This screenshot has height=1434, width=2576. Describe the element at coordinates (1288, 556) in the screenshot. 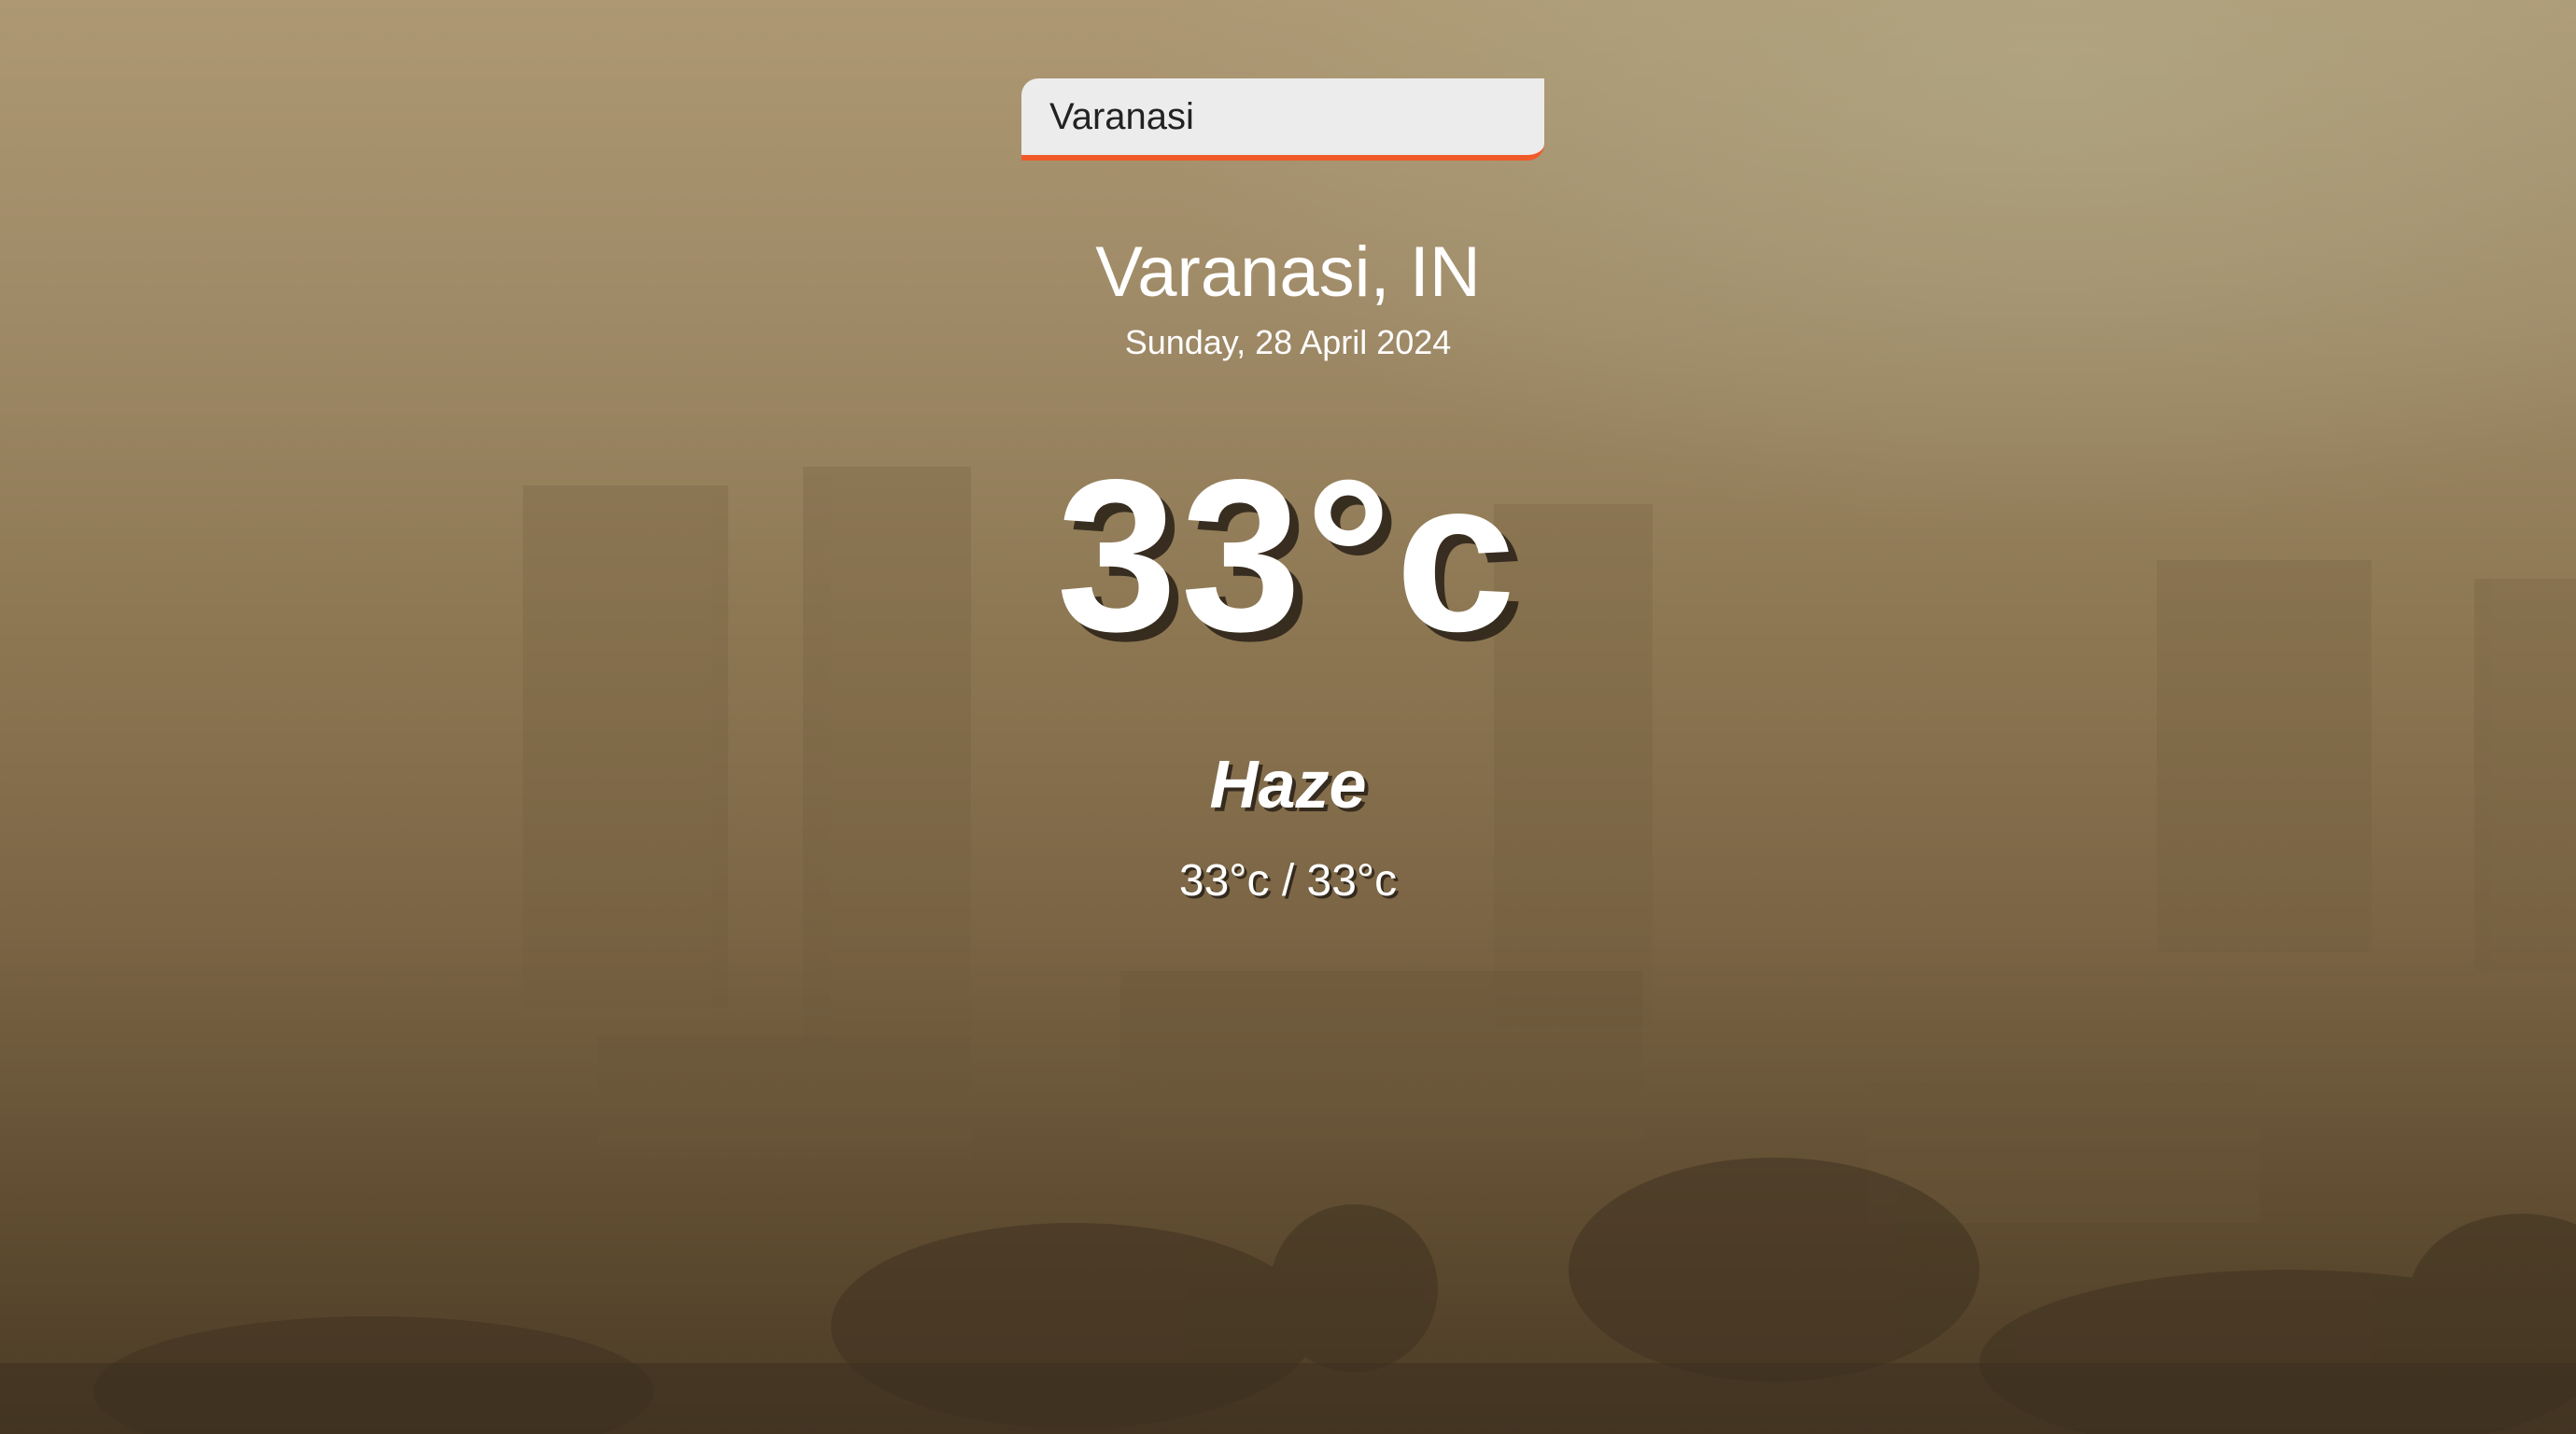

I see `current-temperature: 33°c` at that location.